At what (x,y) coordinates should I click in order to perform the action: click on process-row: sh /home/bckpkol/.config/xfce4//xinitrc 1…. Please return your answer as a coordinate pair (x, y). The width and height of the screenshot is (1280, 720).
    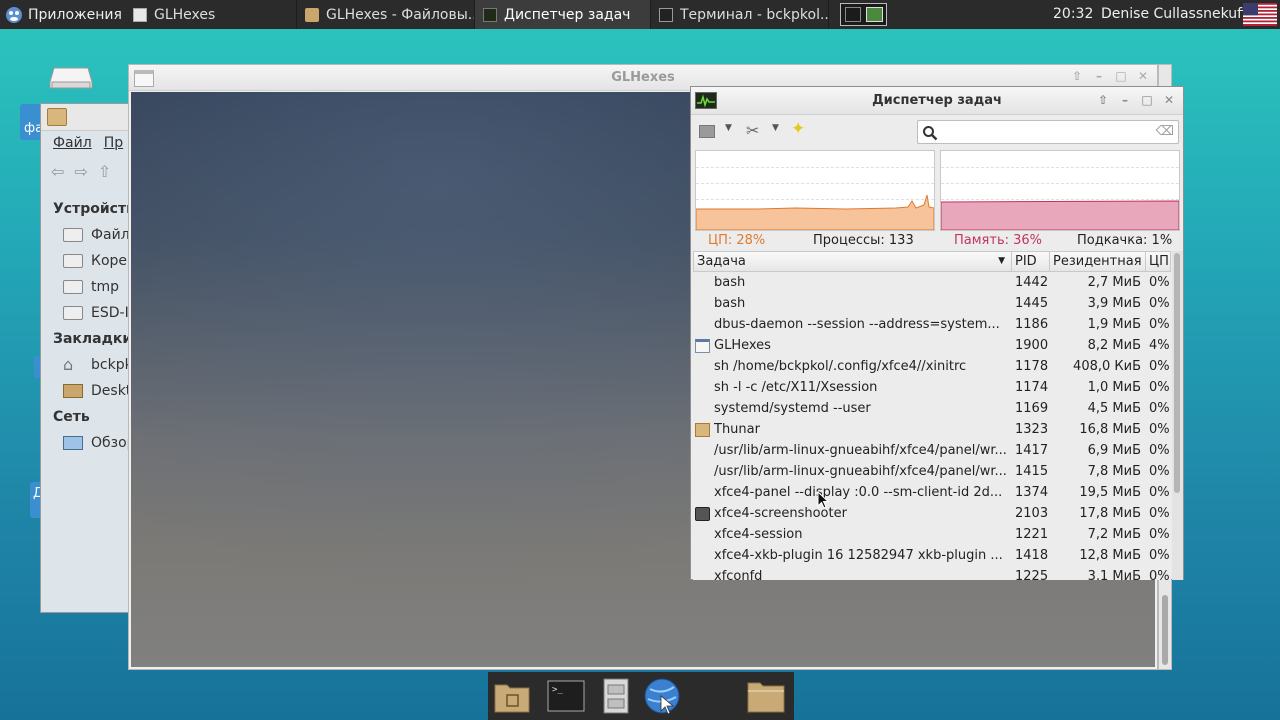
    Looking at the image, I should click on (932, 367).